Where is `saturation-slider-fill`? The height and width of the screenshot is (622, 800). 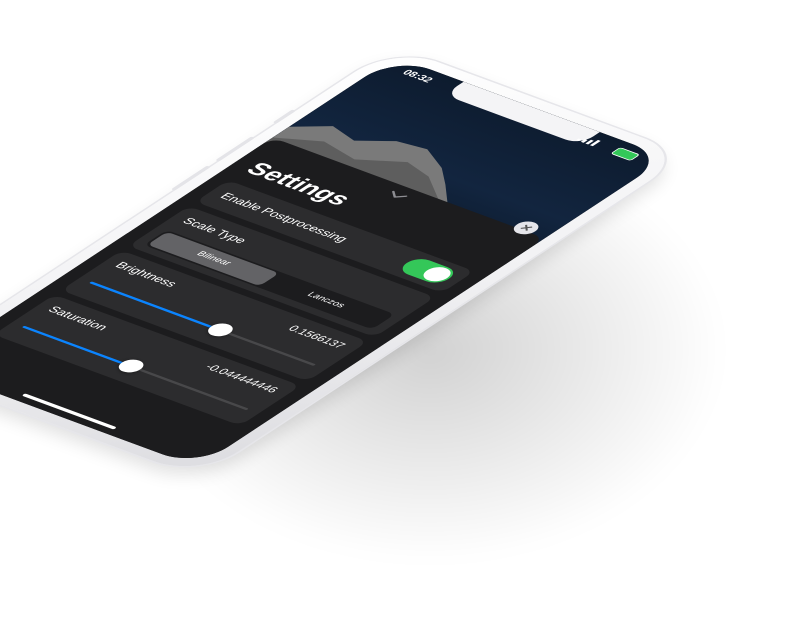
saturation-slider-fill is located at coordinates (76, 346).